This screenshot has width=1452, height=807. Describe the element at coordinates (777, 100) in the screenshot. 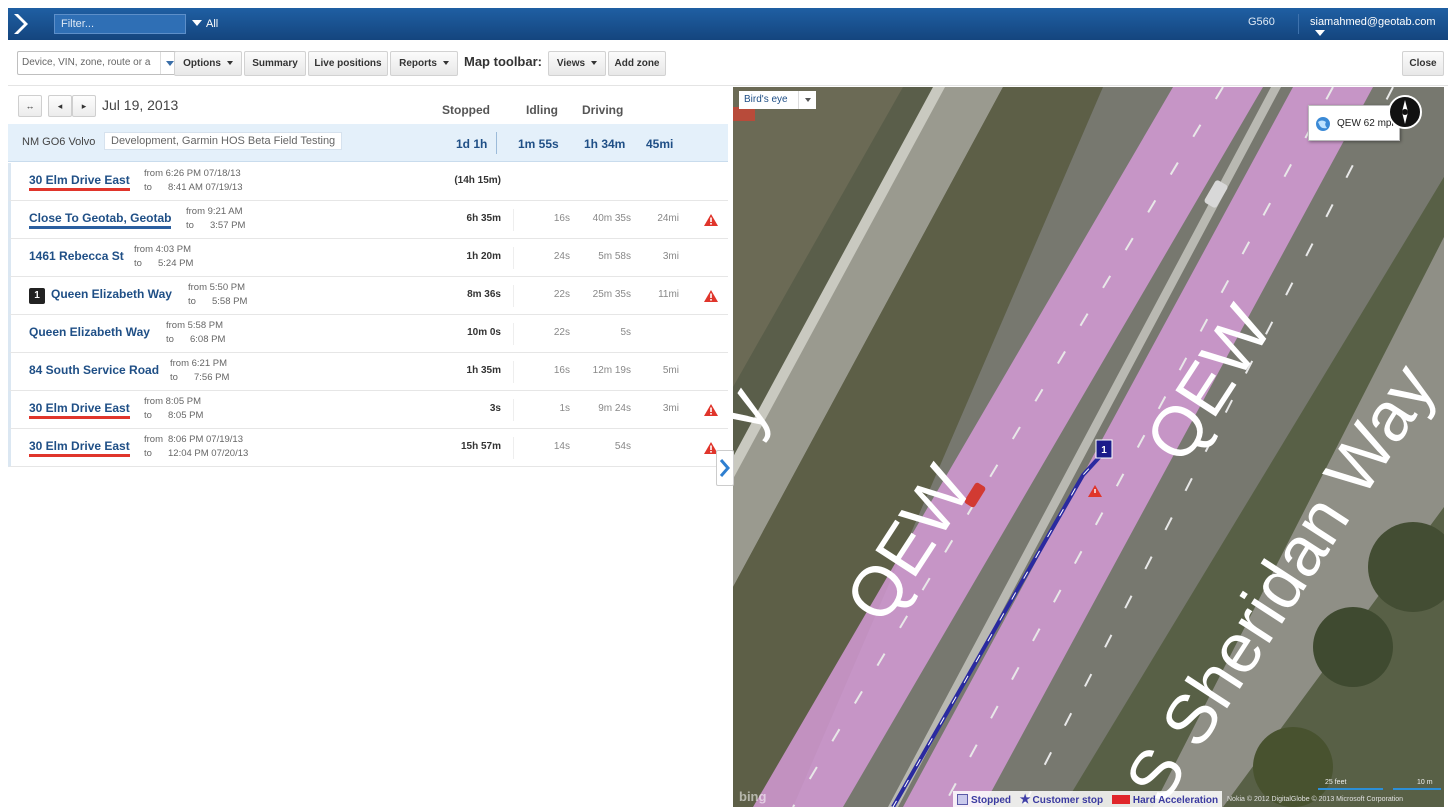

I see `map-view-selector: Bird's eye` at that location.